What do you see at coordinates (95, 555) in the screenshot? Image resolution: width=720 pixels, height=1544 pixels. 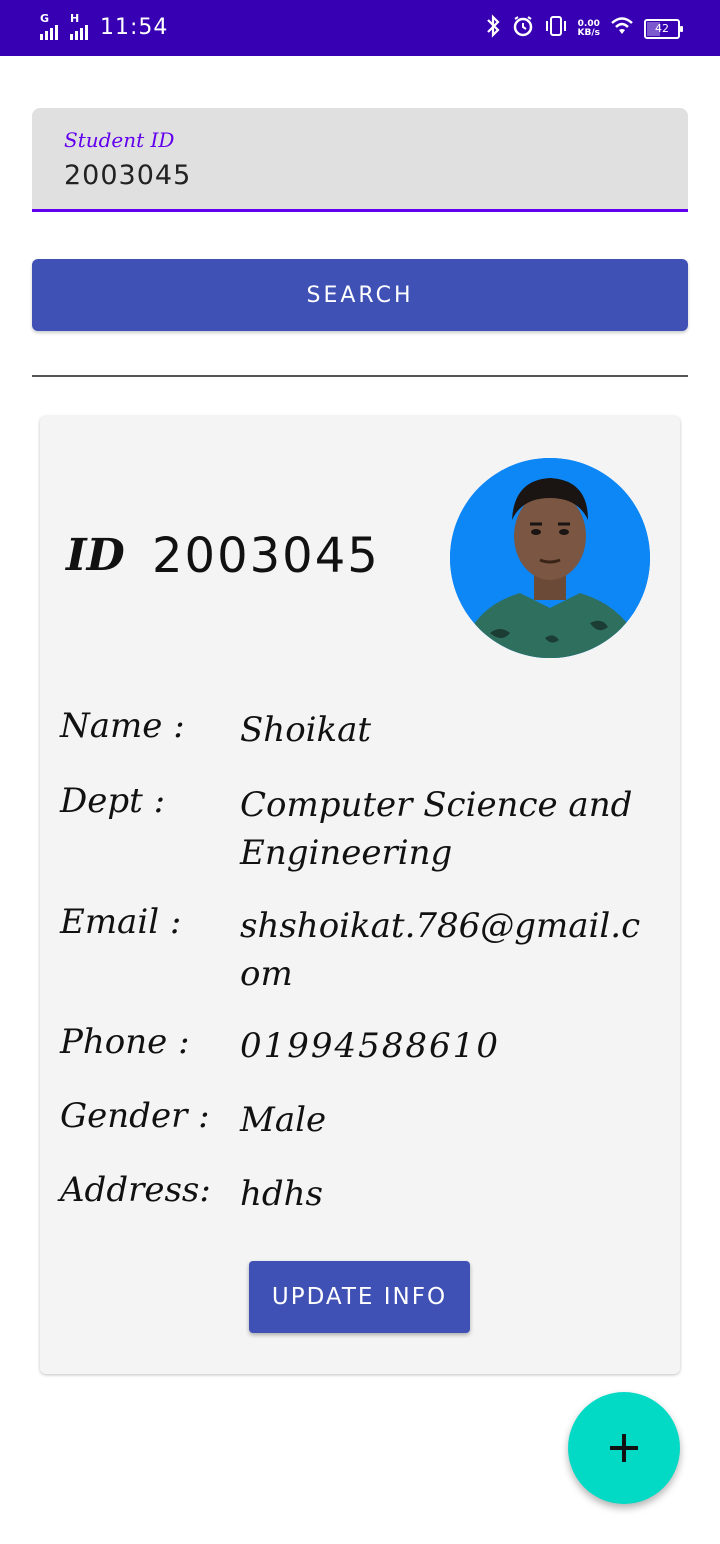 I see `id-label: ID` at bounding box center [95, 555].